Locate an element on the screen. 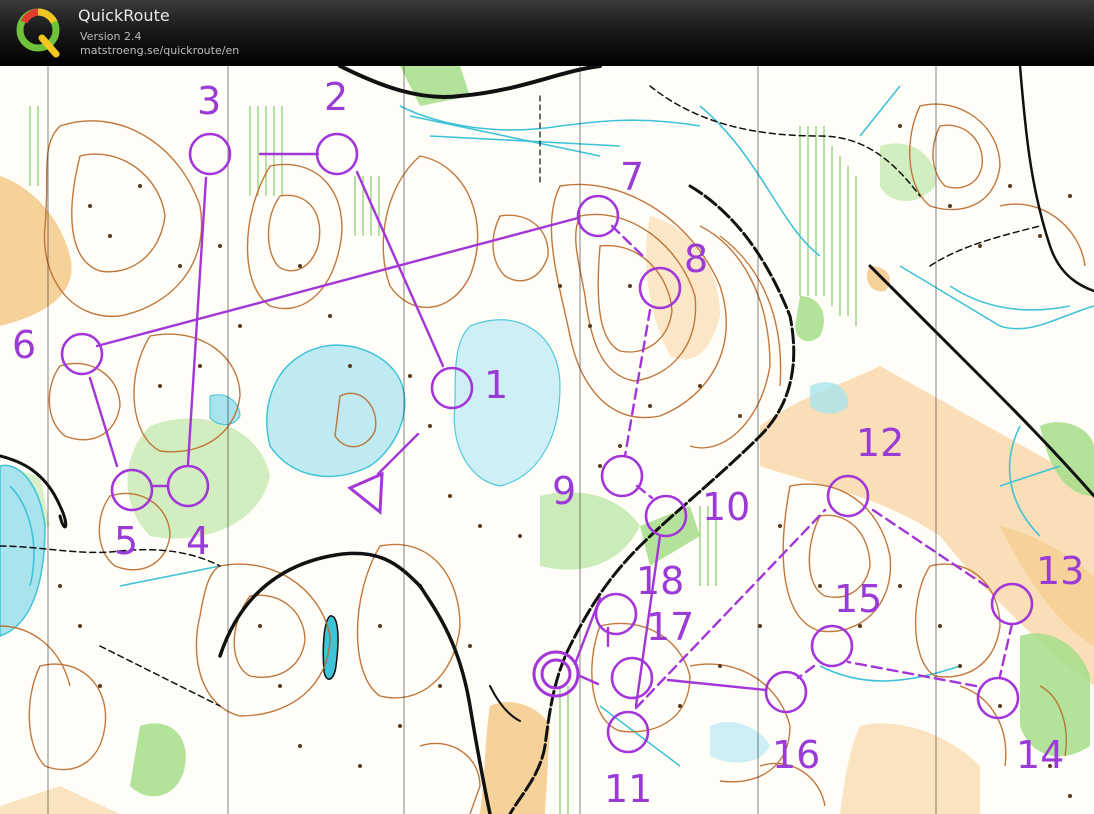 The image size is (1094, 814). control-label-15: 15 is located at coordinates (858, 599).